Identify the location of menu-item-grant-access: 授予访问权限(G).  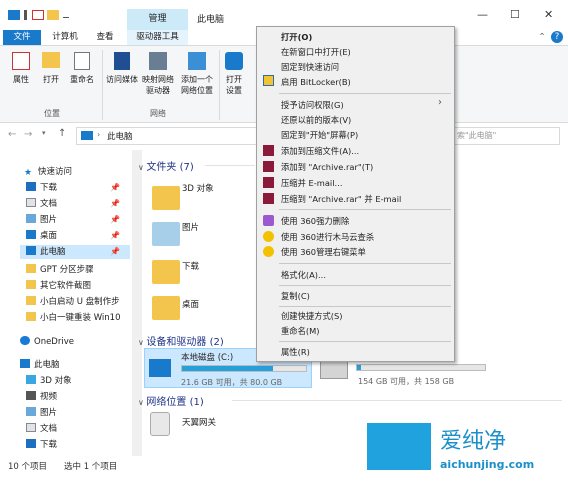
(312, 105).